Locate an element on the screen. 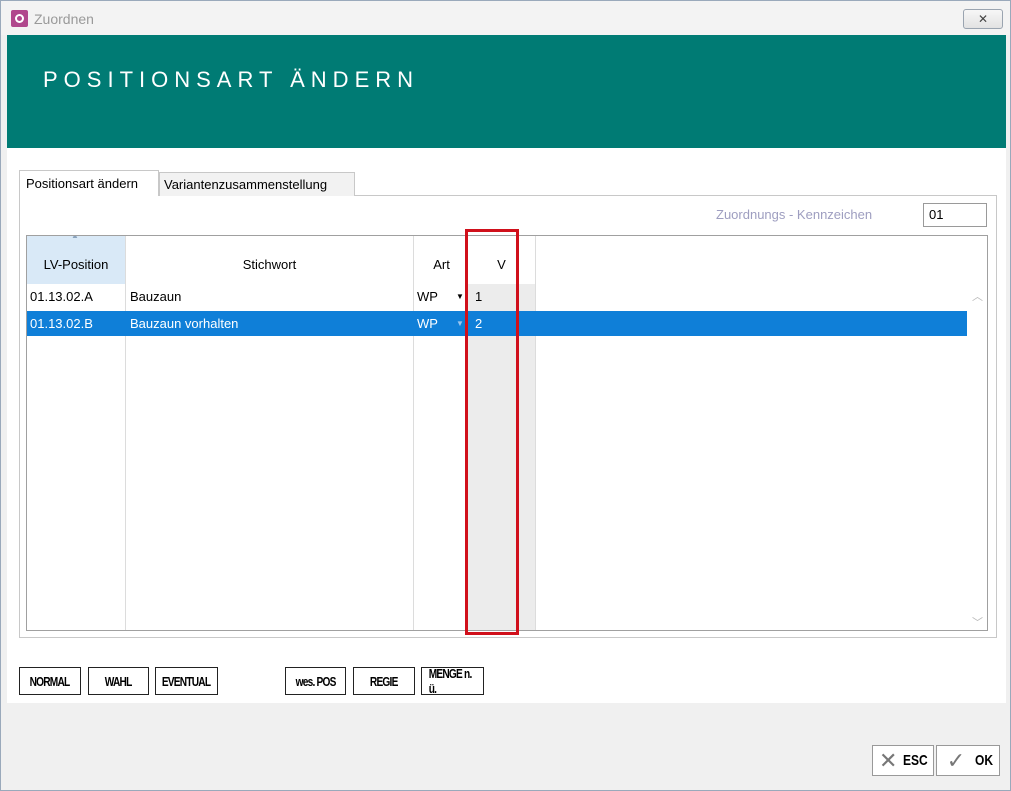 Image resolution: width=1011 pixels, height=791 pixels. tab-positionsart: Positionsart ändern is located at coordinates (89, 183).